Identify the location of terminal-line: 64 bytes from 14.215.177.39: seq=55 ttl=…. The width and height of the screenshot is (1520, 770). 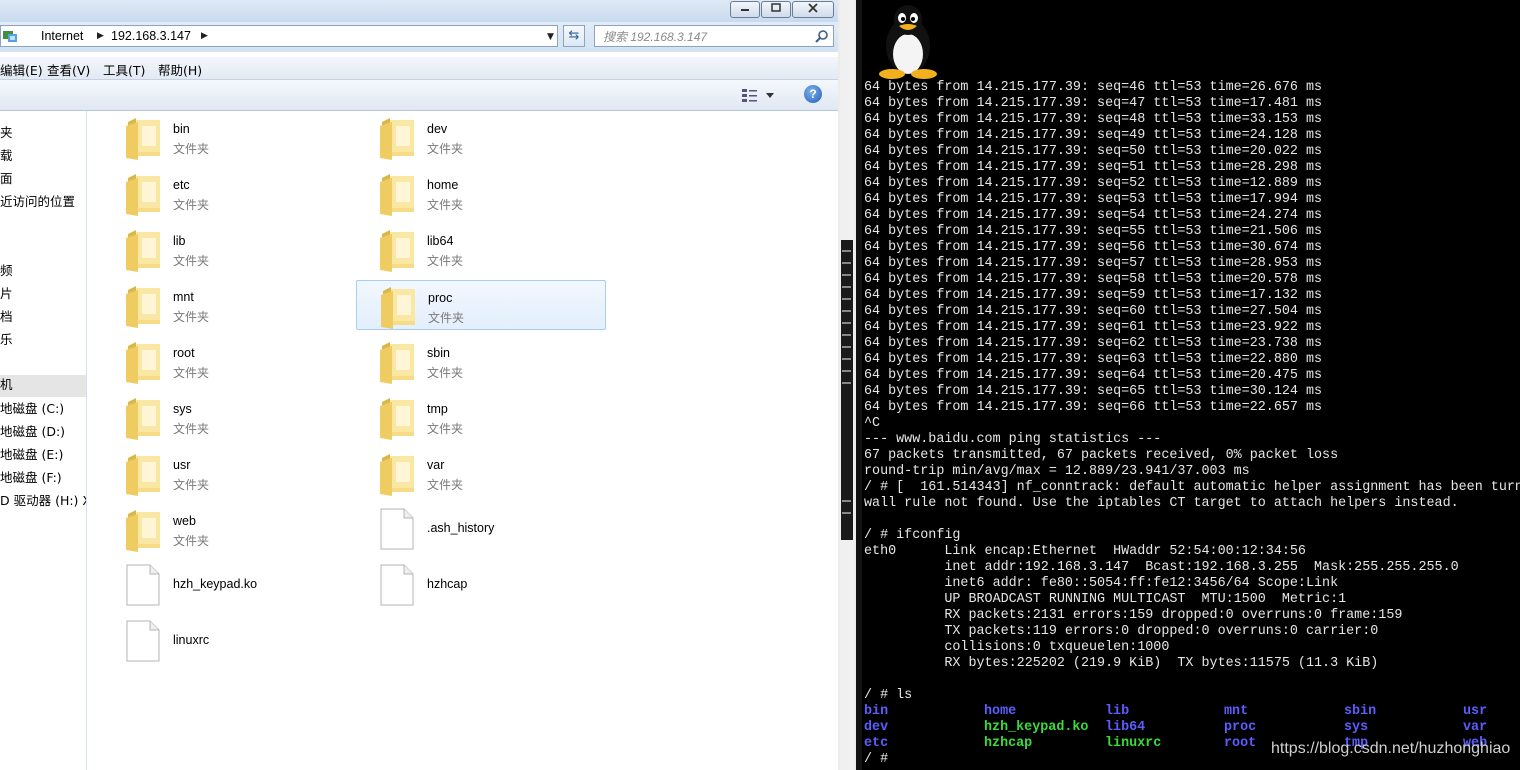
(1093, 231).